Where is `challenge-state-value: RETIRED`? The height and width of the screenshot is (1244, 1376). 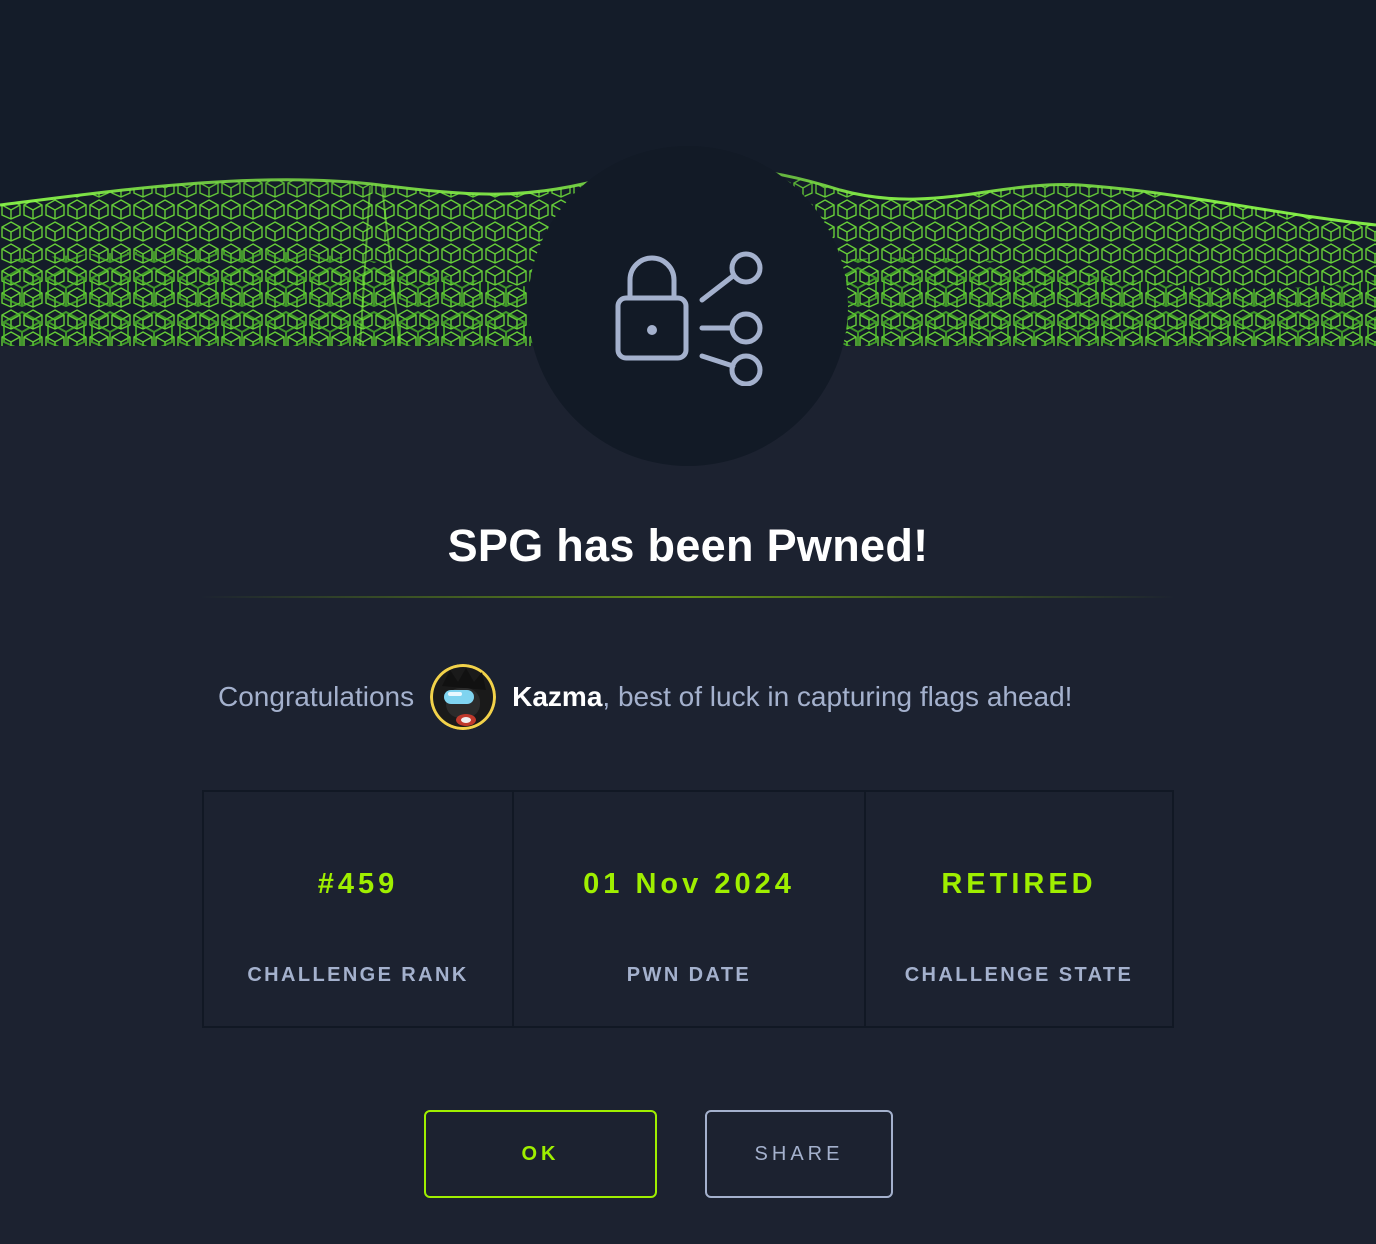 challenge-state-value: RETIRED is located at coordinates (1019, 884).